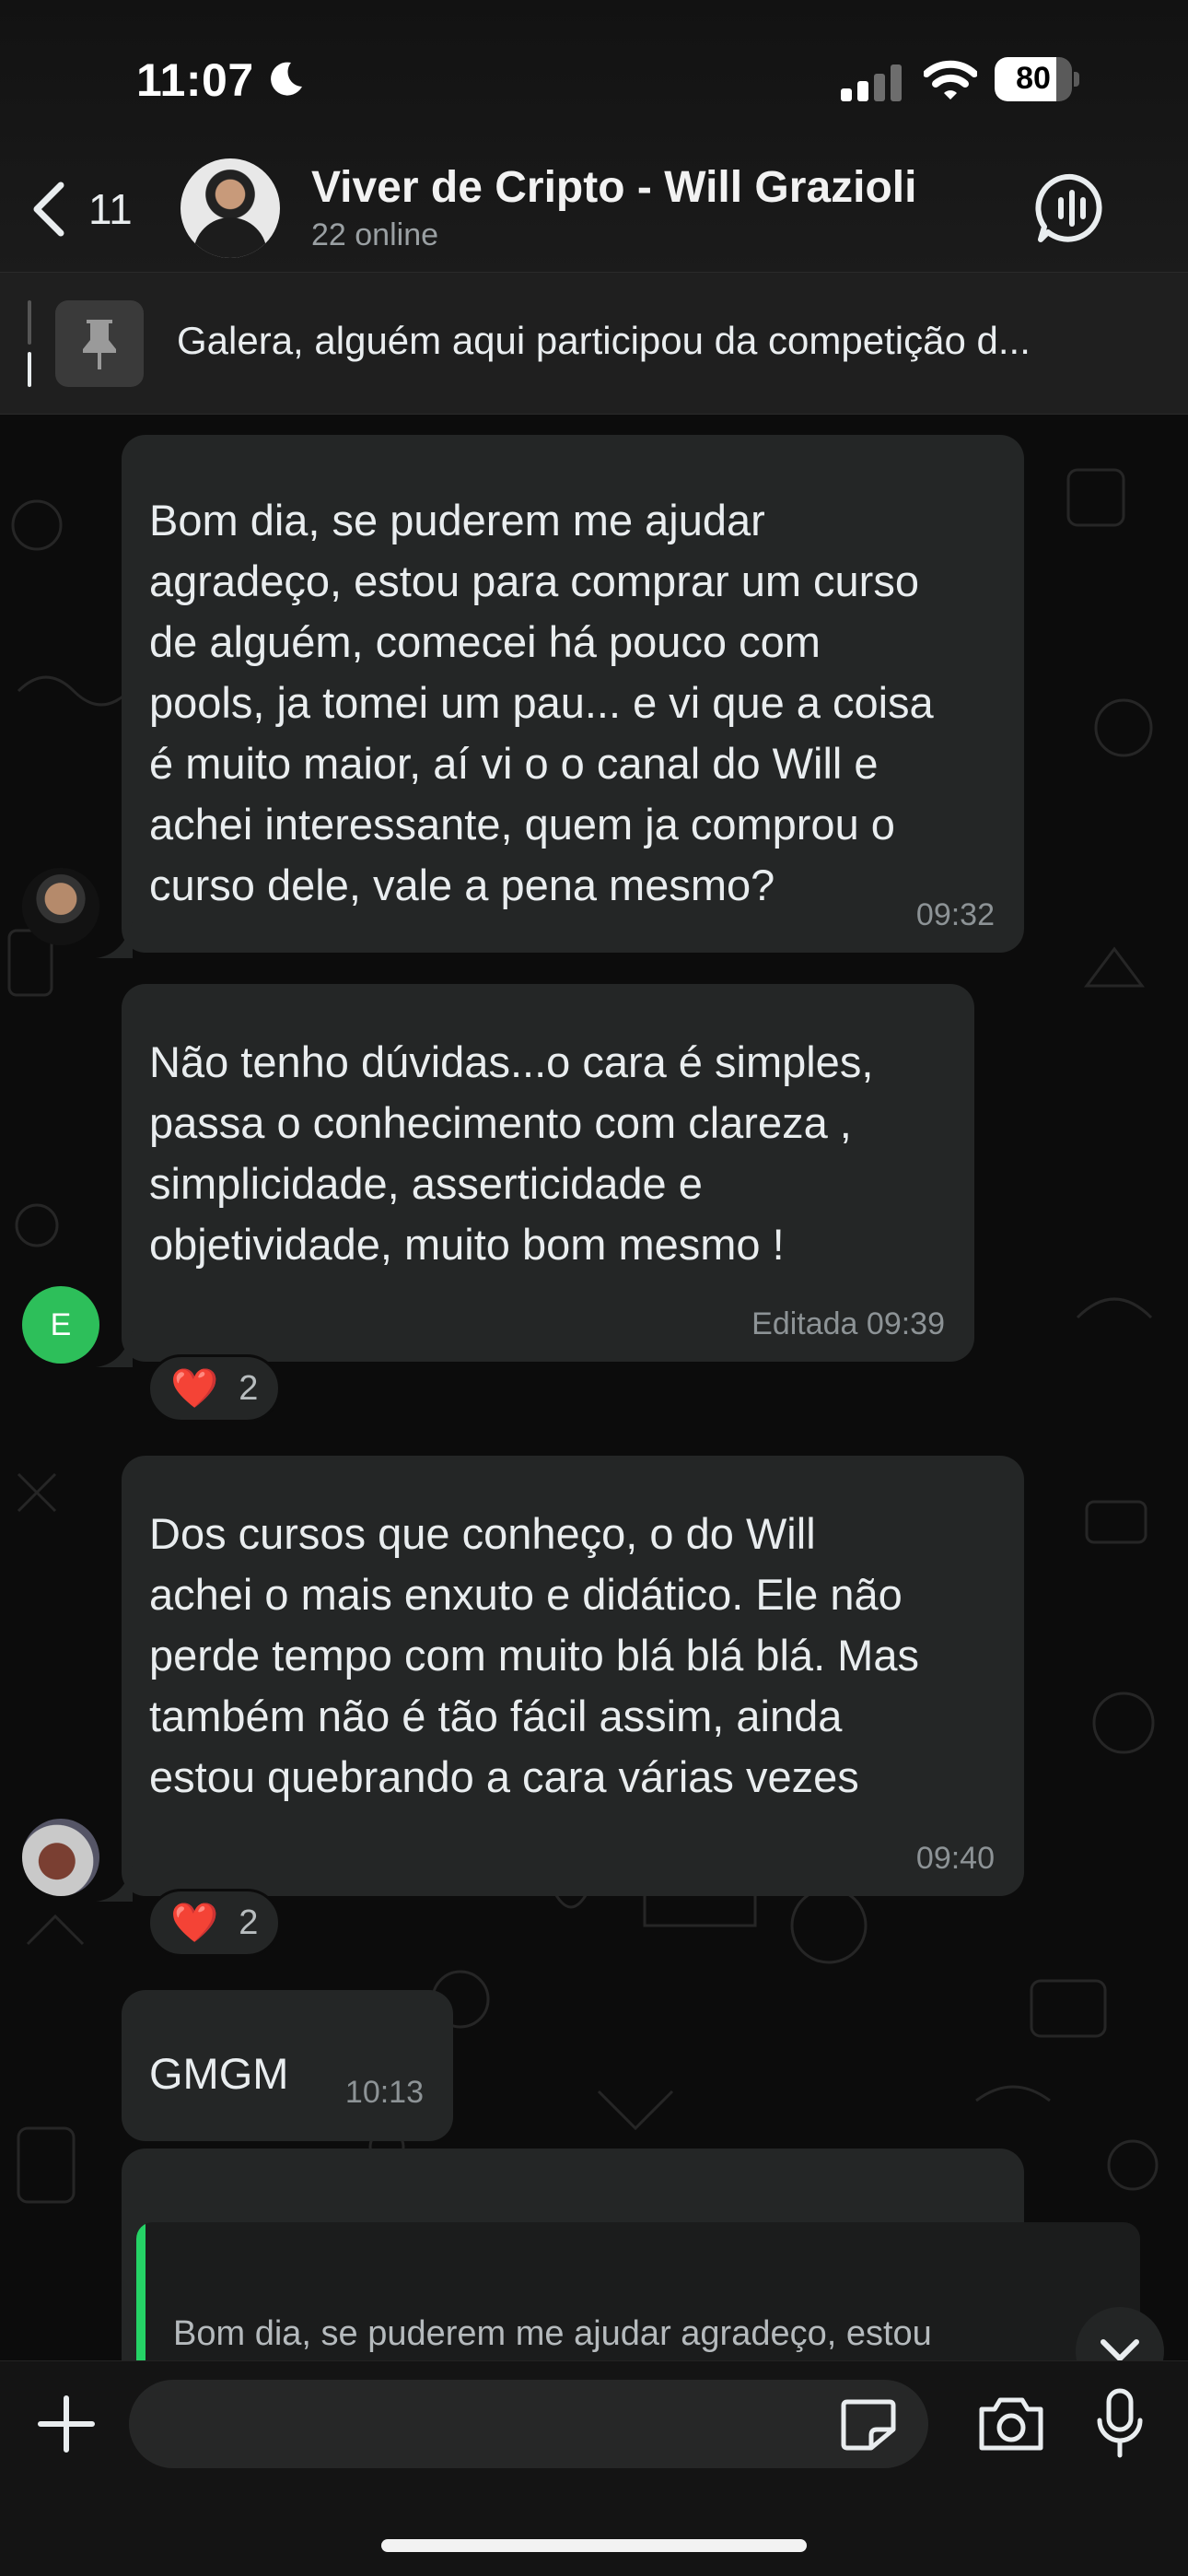 The image size is (1188, 2576). I want to click on message-time: 10:13, so click(384, 2092).